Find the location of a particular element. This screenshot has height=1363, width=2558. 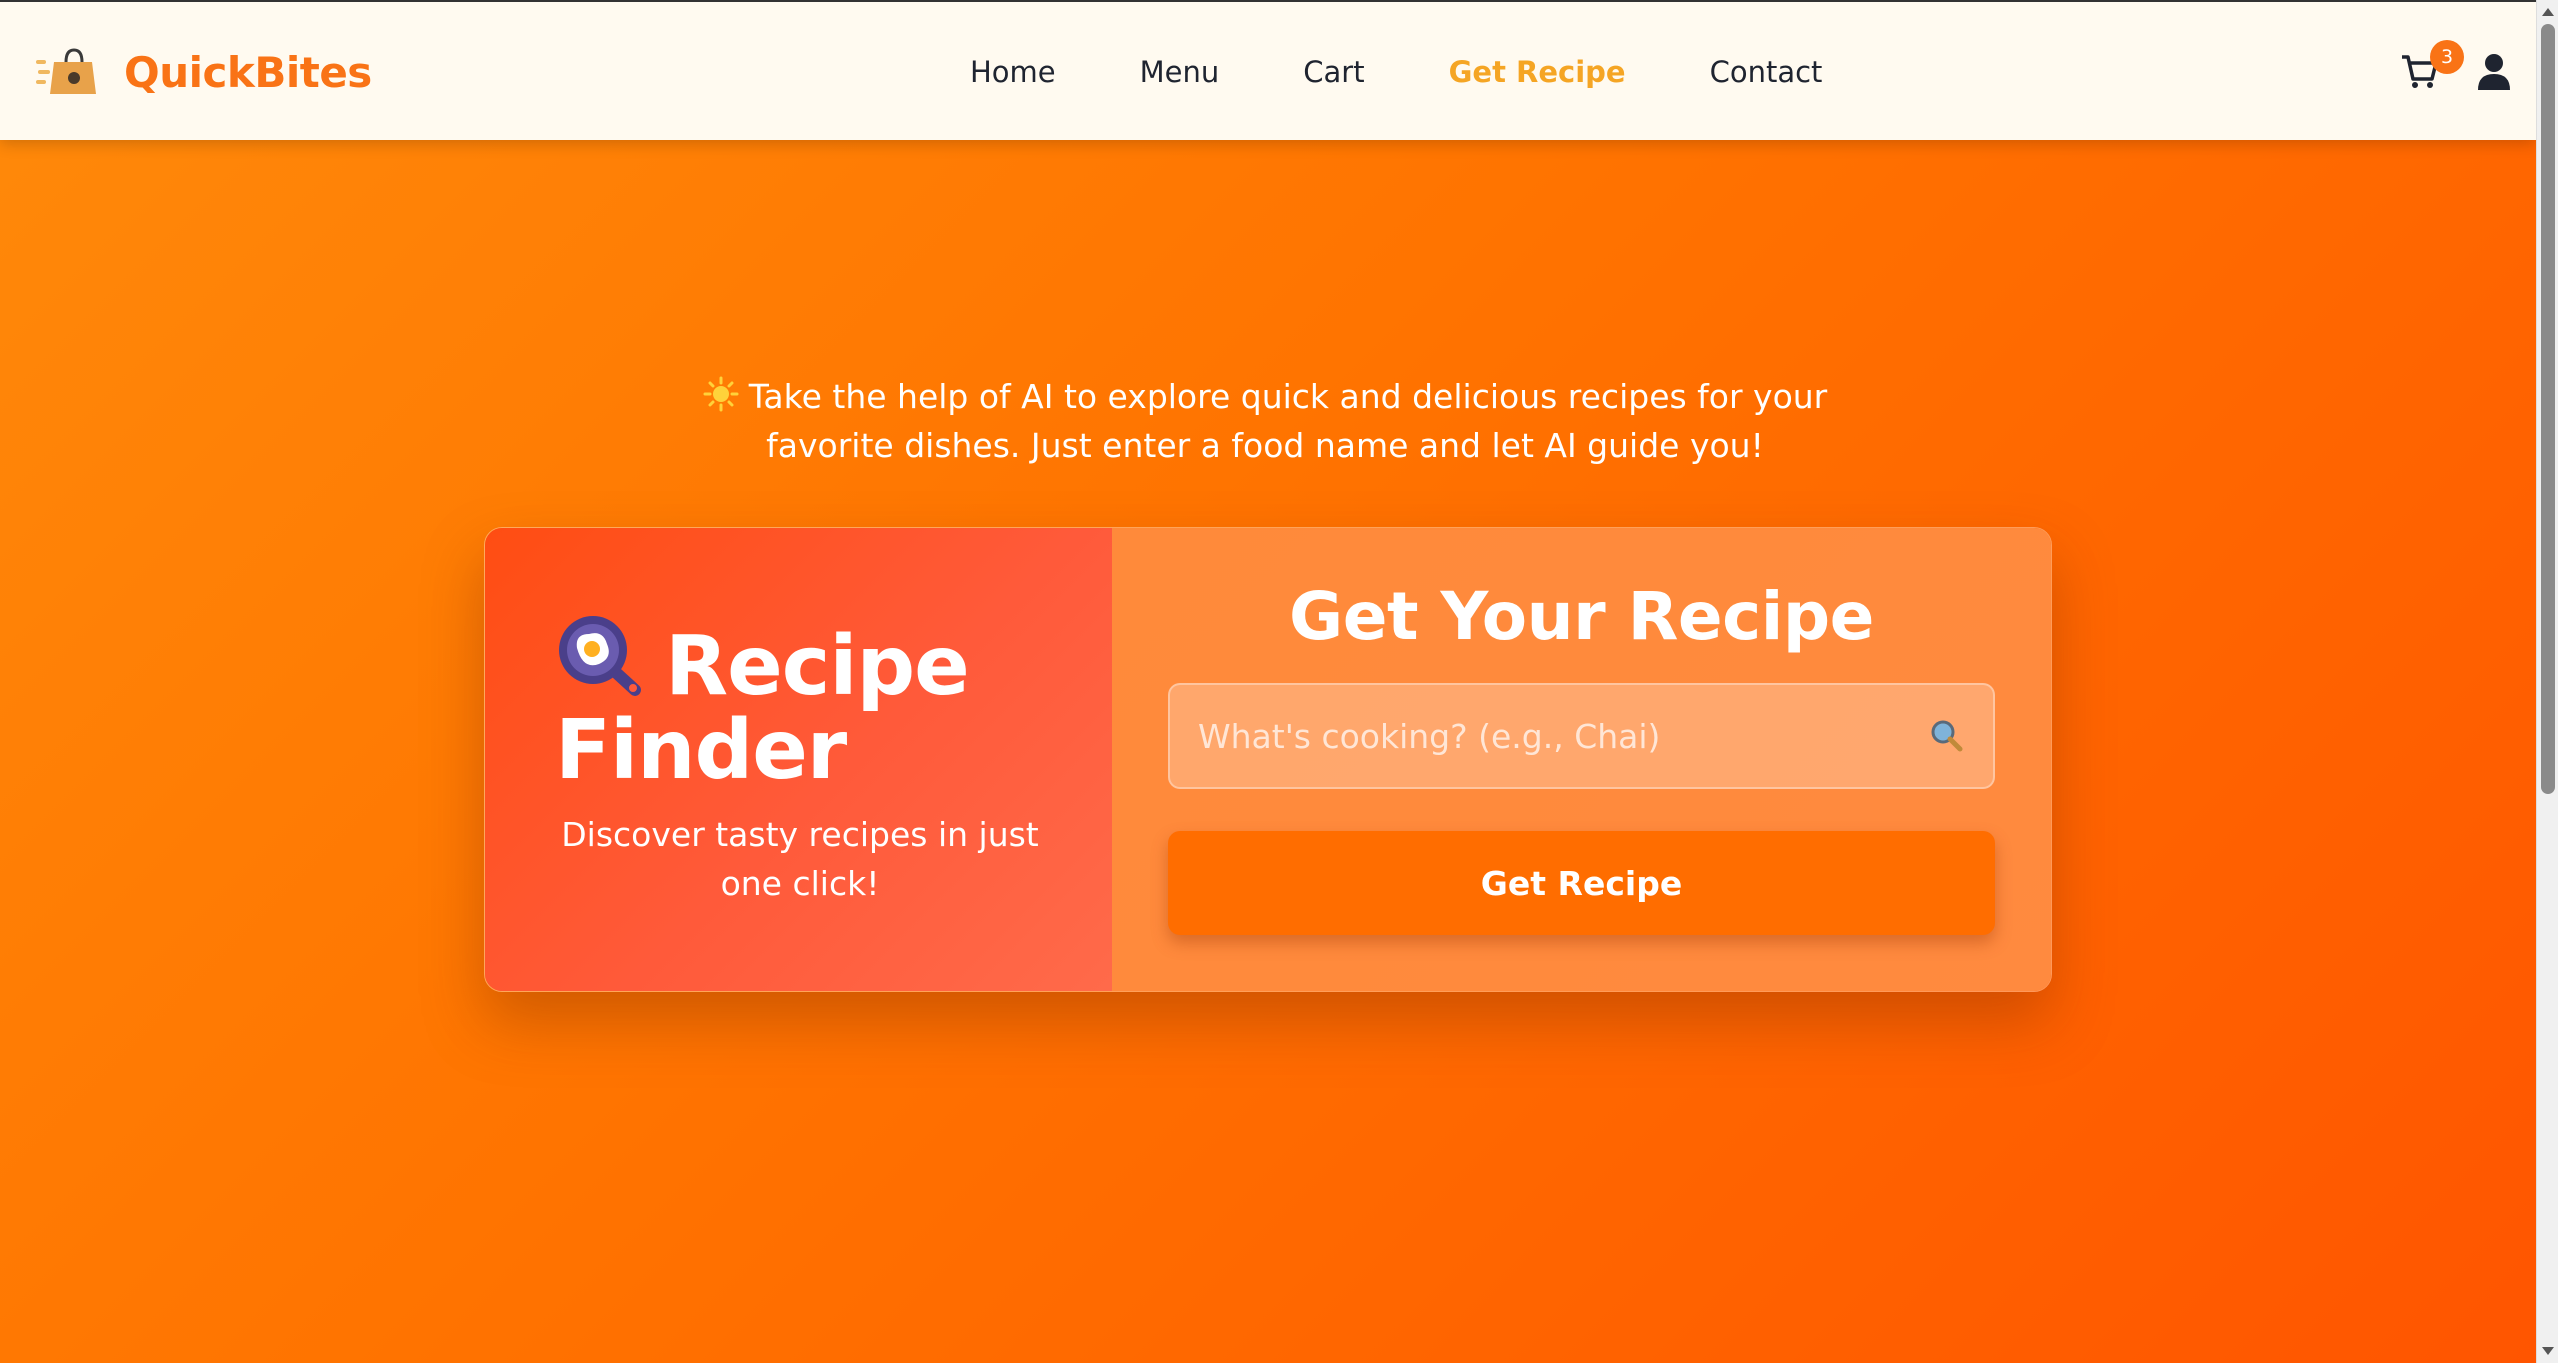

nav-contact: Contact is located at coordinates (1766, 72).